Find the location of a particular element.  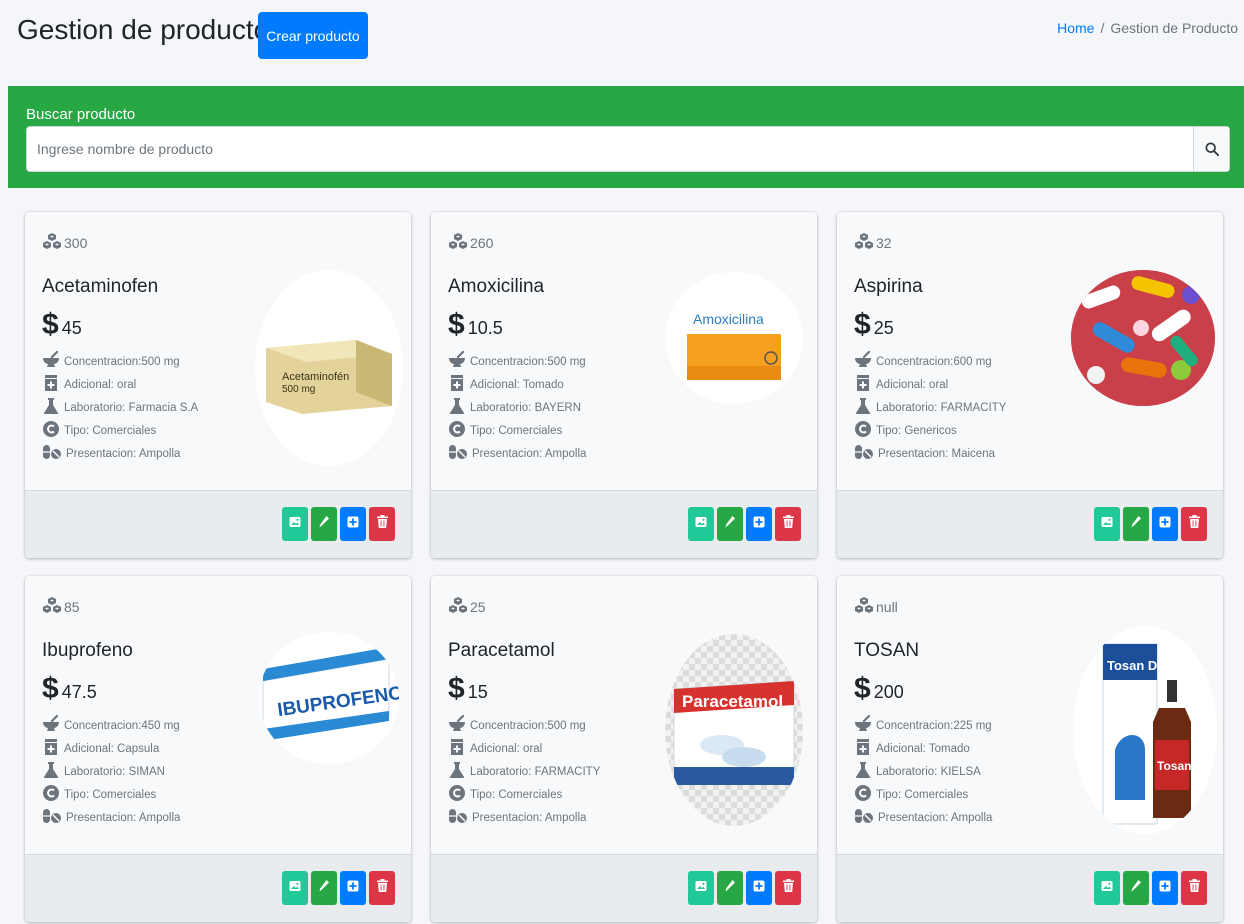

product-price: $ 47.5 is located at coordinates (69, 689).